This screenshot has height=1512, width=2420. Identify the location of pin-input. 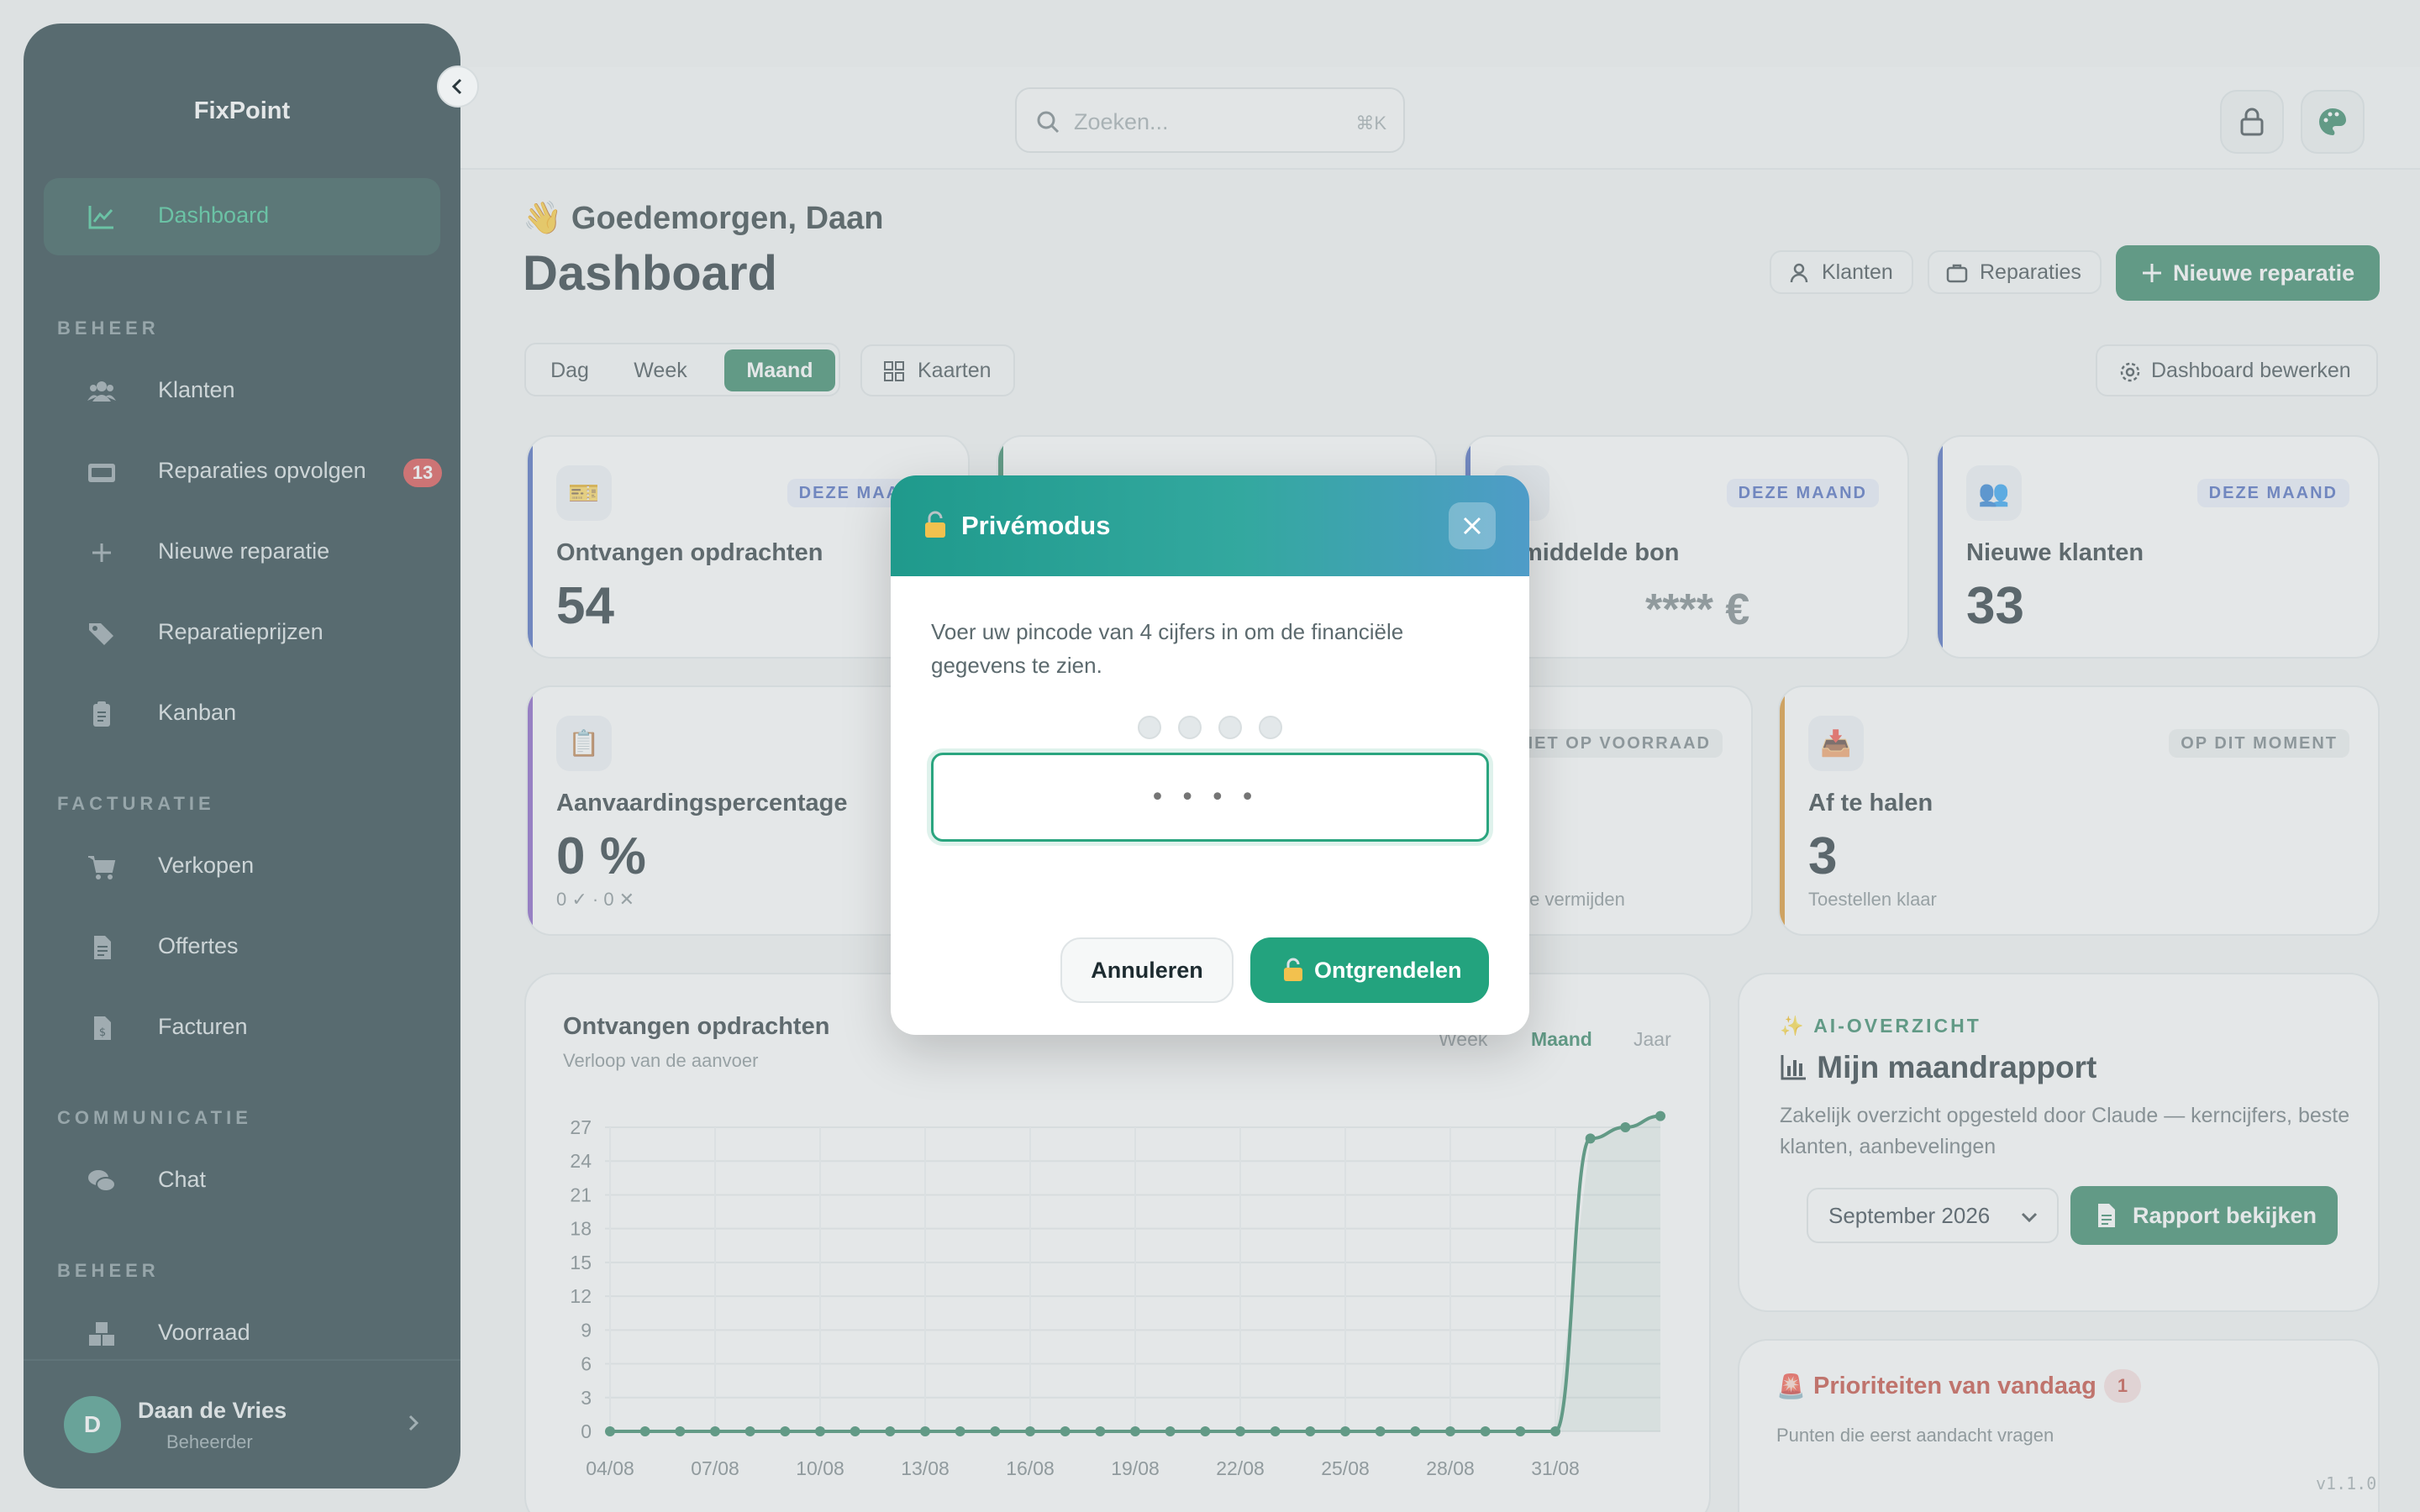
(1210, 797).